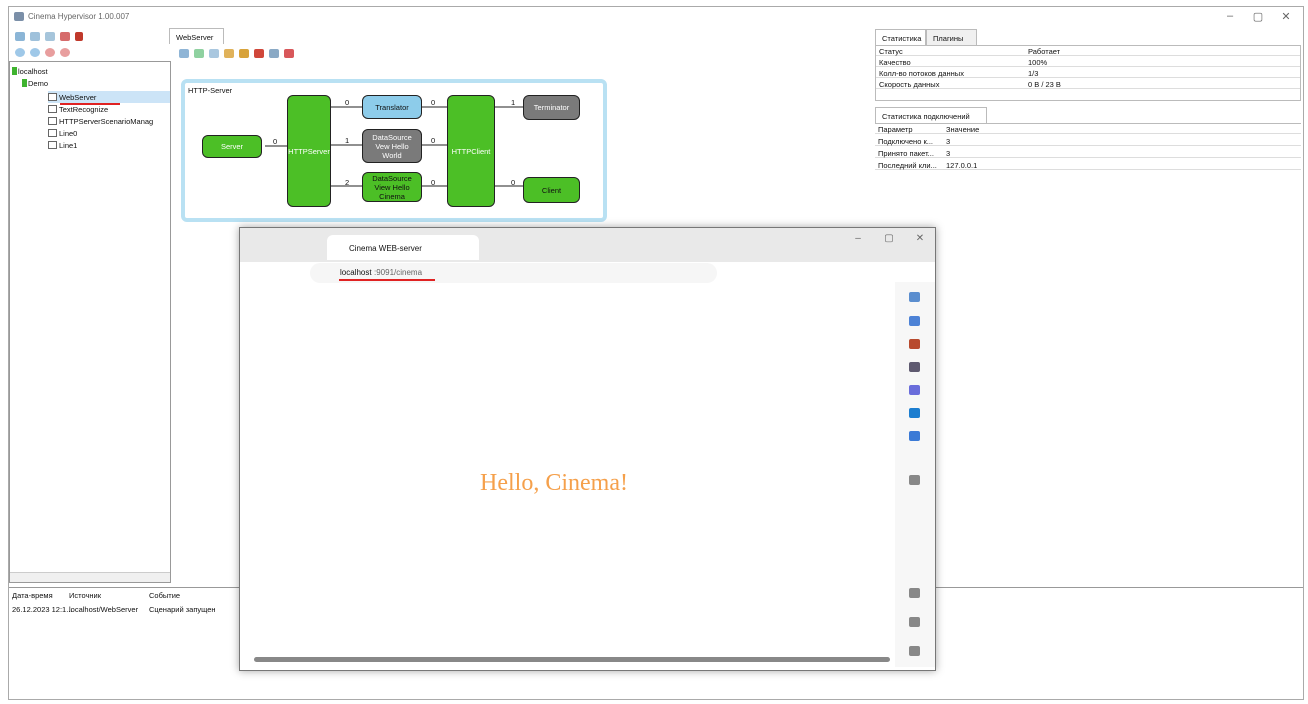  Describe the element at coordinates (289, 53) in the screenshot. I see `flag-icon` at that location.